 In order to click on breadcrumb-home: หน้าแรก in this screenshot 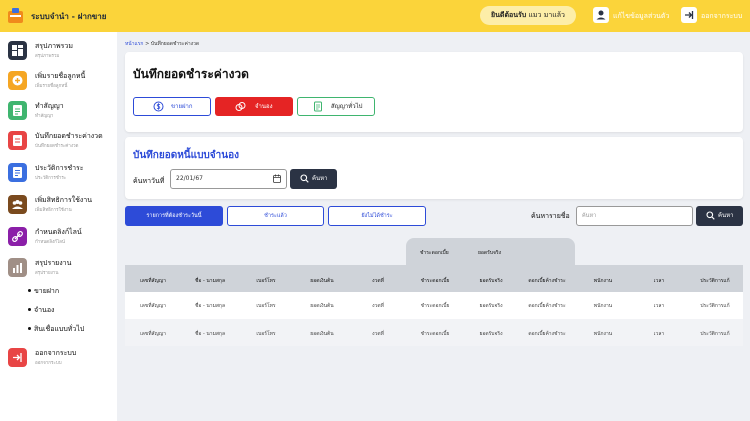, I will do `click(134, 44)`.